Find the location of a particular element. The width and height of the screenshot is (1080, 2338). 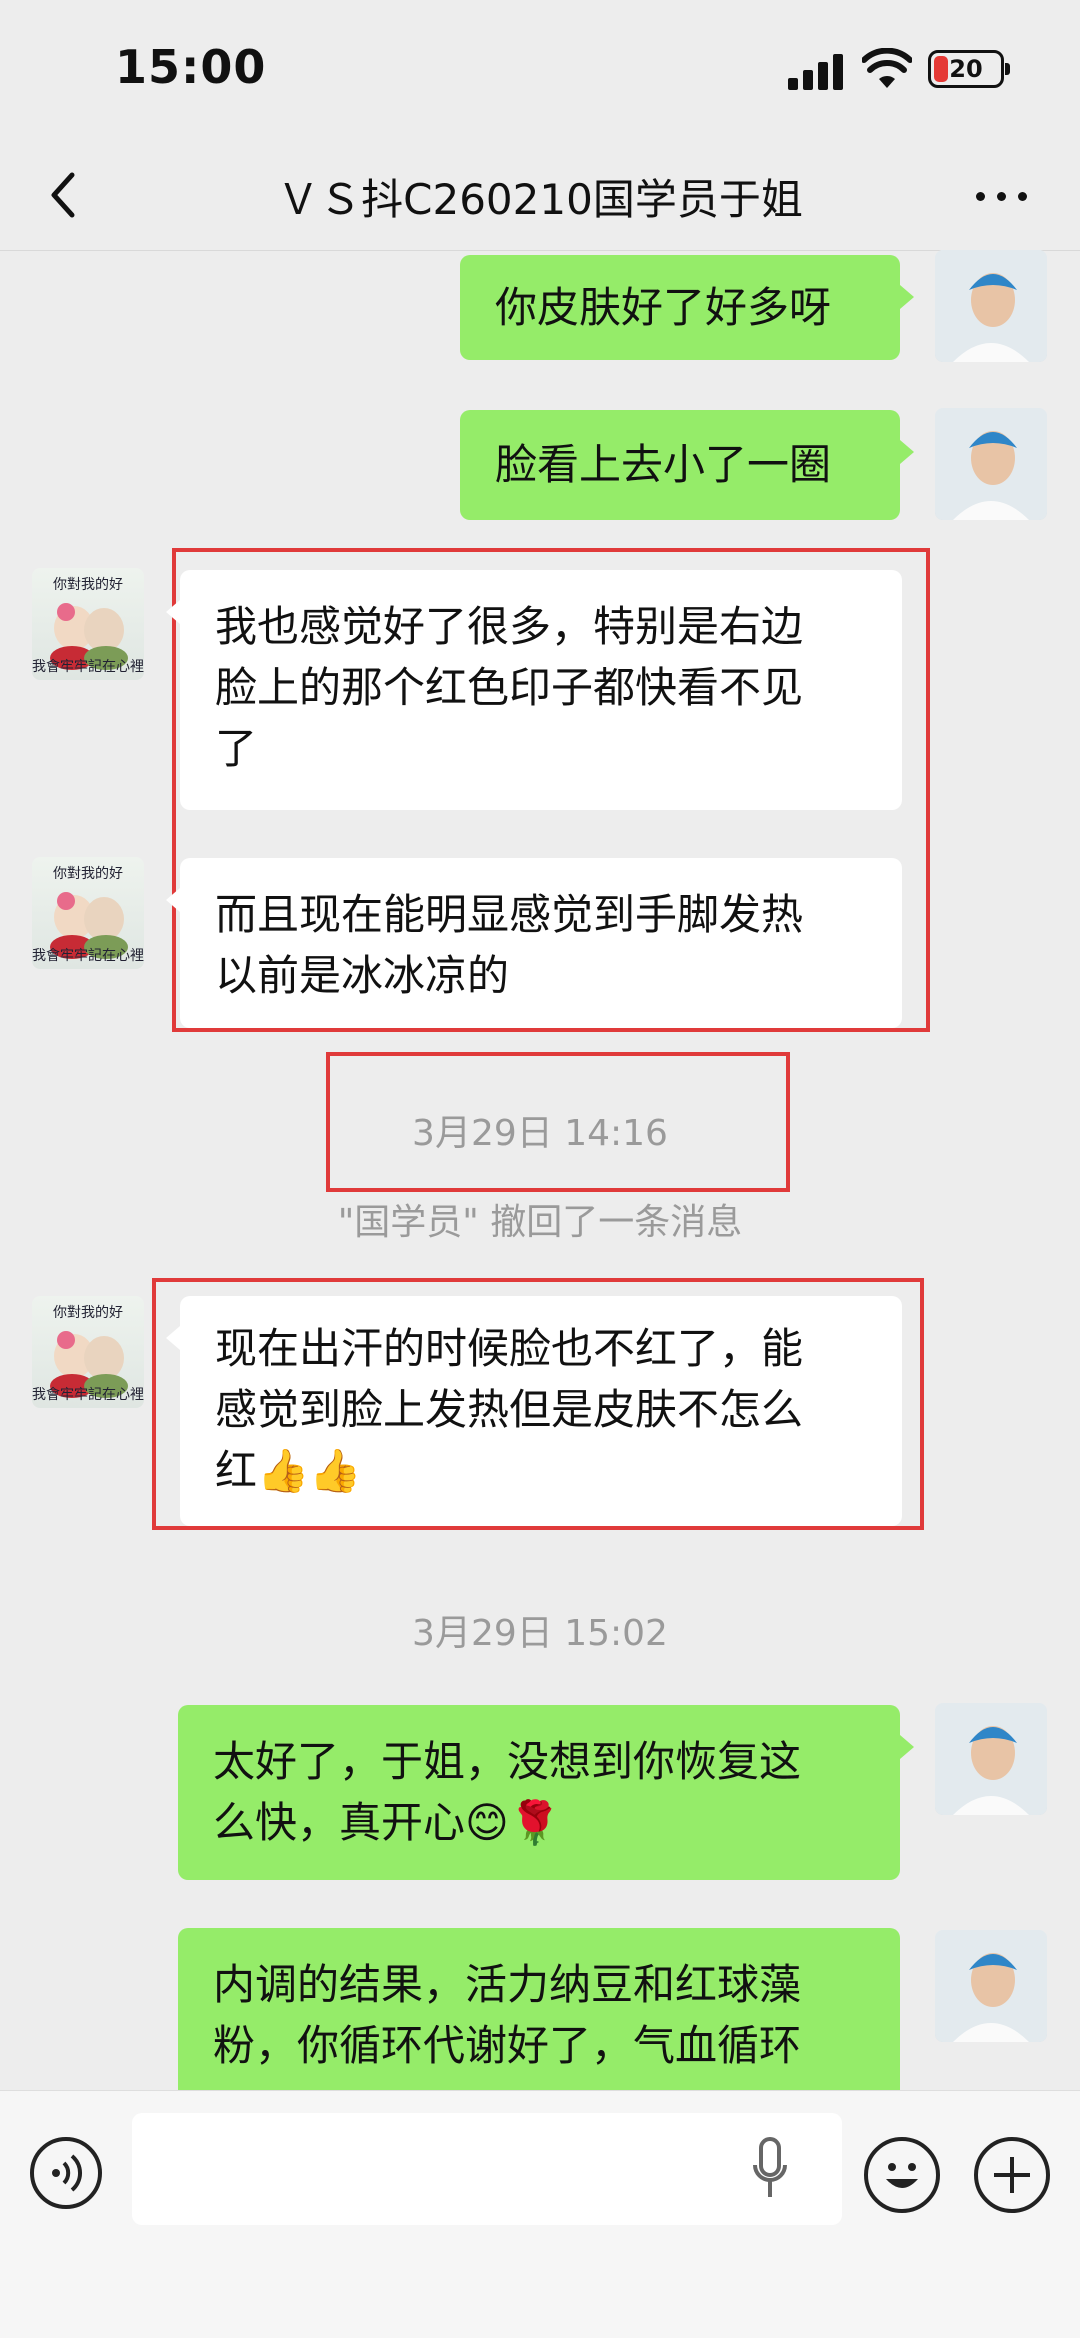

recall-notice: "国学员" 撤回了一条消息 is located at coordinates (540, 1222).